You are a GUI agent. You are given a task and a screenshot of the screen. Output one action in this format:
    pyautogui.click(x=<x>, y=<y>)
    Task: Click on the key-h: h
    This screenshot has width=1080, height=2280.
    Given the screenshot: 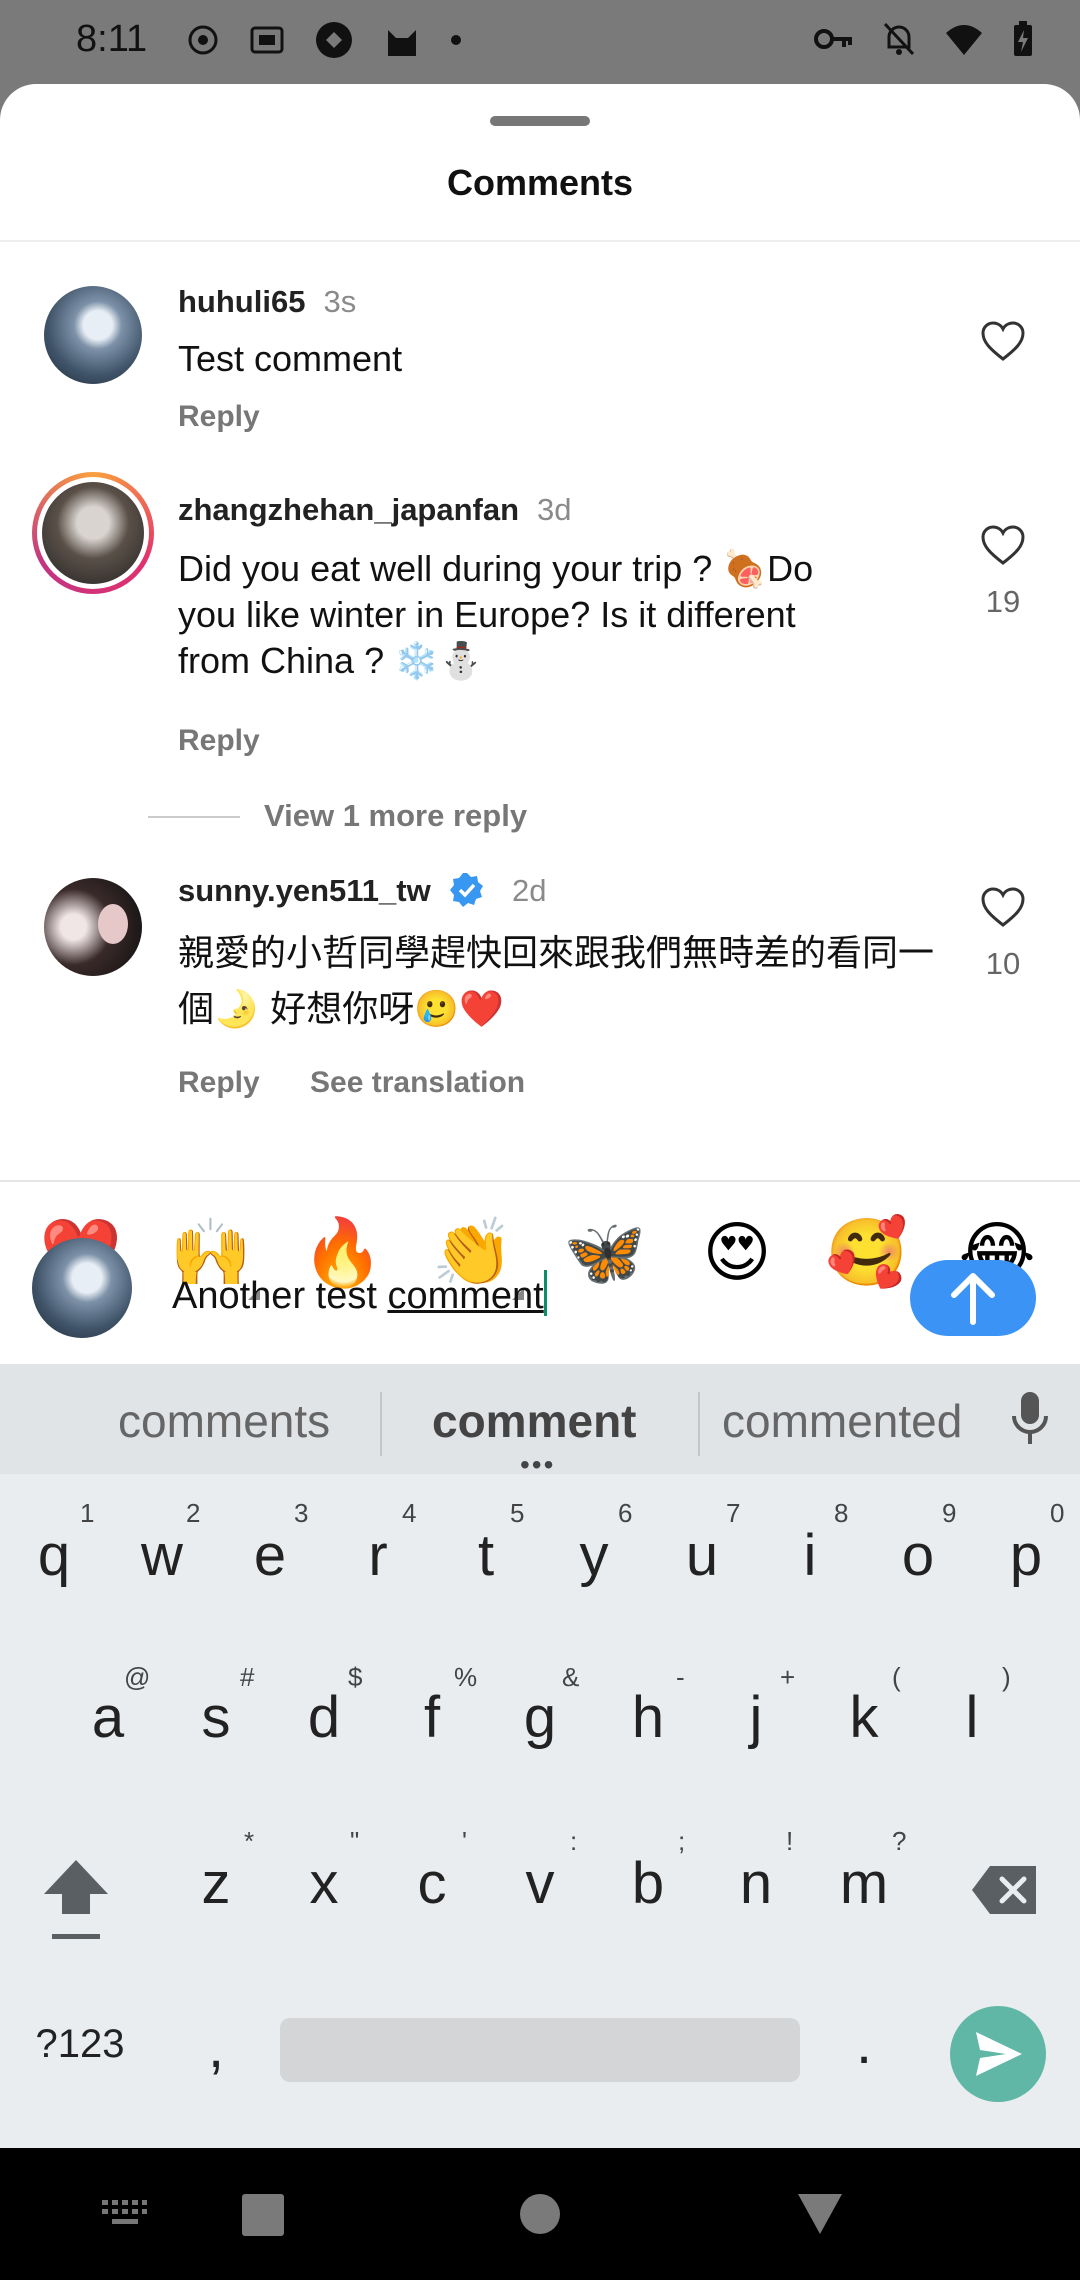 What is the action you would take?
    pyautogui.click(x=648, y=1717)
    